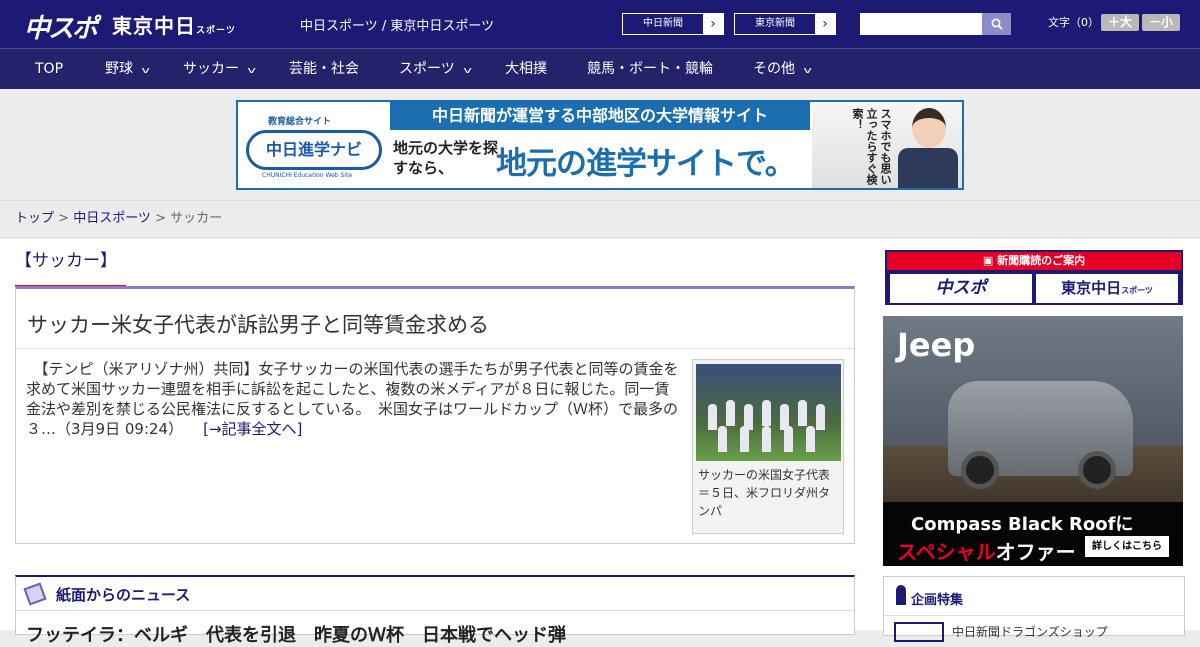 The width and height of the screenshot is (1200, 647). What do you see at coordinates (435, 348) in the screenshot?
I see `article-divider` at bounding box center [435, 348].